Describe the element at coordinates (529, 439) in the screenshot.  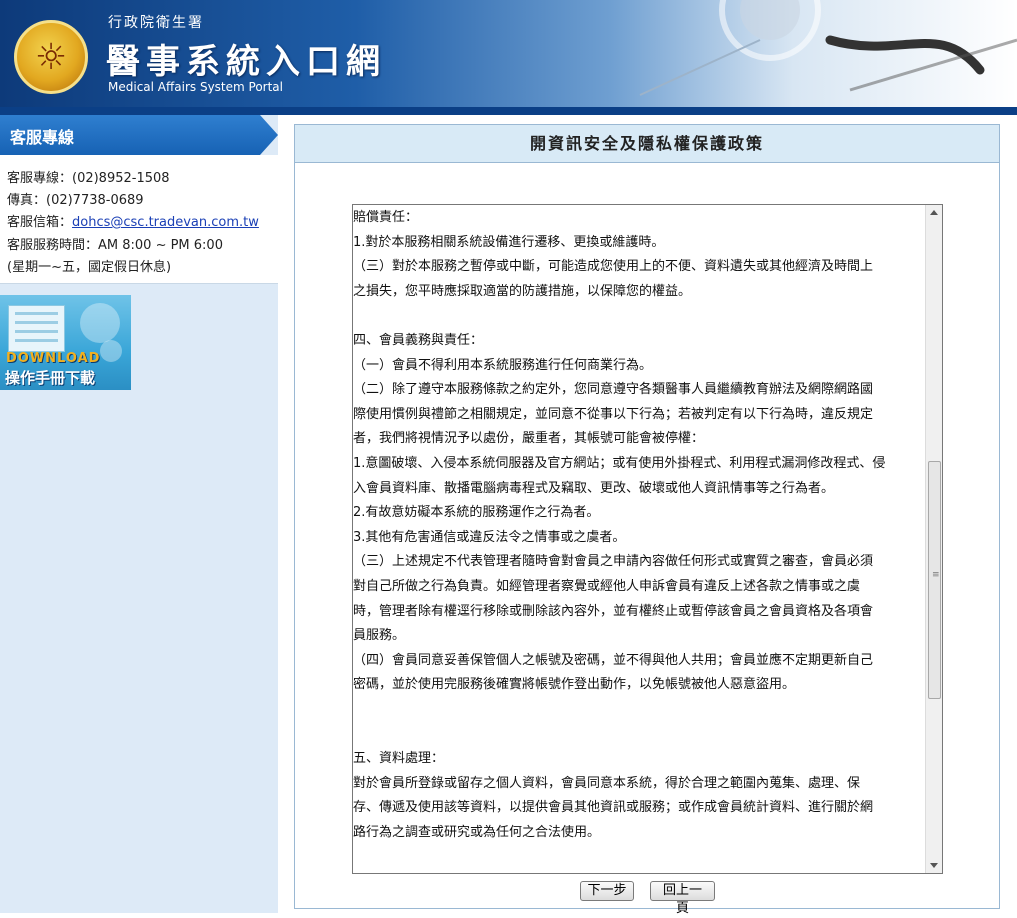
I see `policy-line: 者，我們將視情況予以處份，嚴重者，其帳號可能會被停權：` at that location.